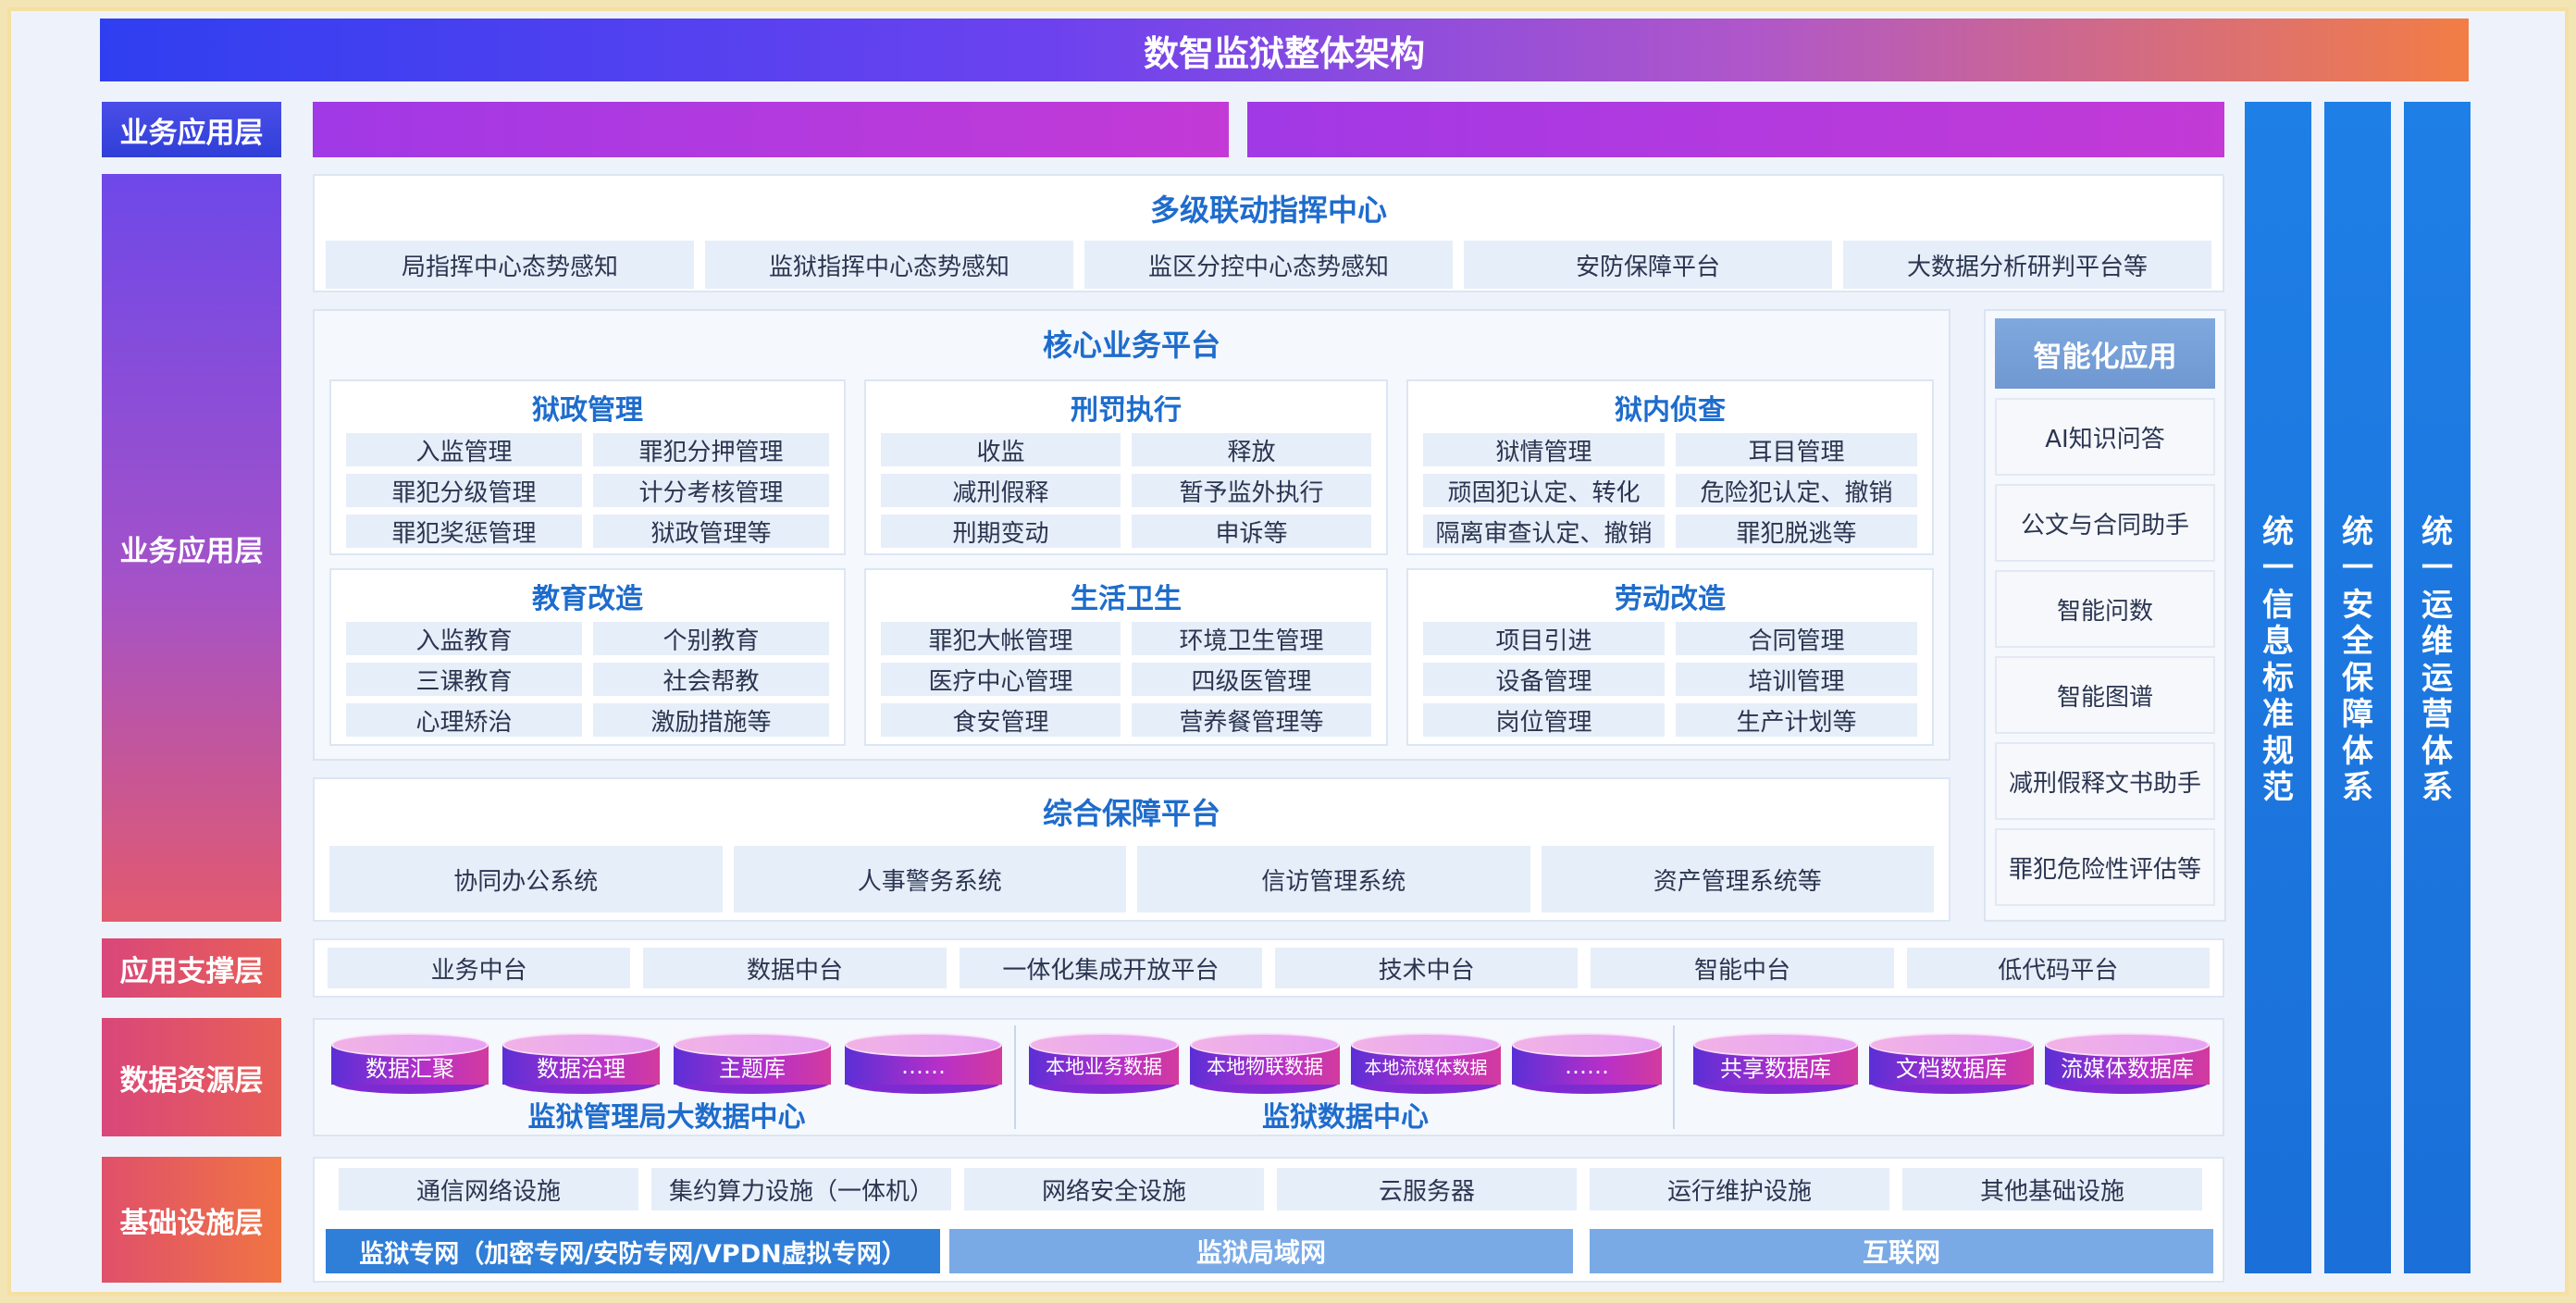  I want to click on support-platform-title: 综合保障平台, so click(1131, 813).